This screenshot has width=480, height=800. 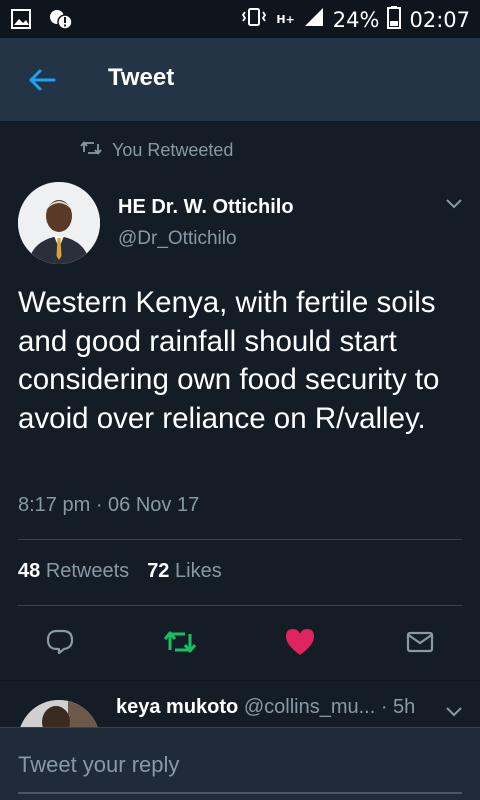 What do you see at coordinates (285, 19) in the screenshot?
I see `network-type: H+` at bounding box center [285, 19].